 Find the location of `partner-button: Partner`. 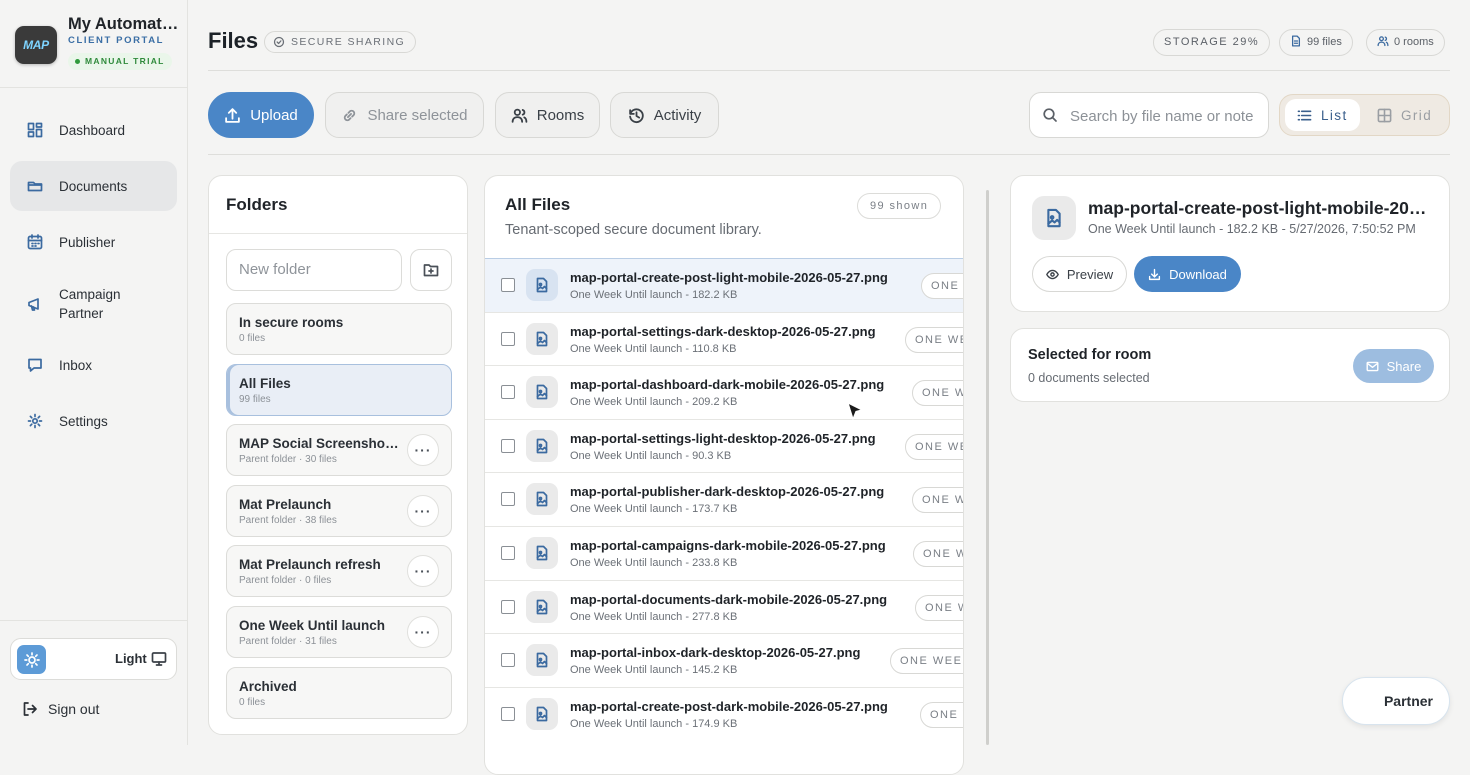

partner-button: Partner is located at coordinates (1396, 701).